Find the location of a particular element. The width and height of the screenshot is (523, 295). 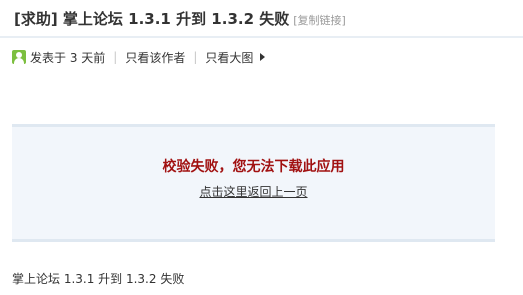

footer-thread-title: 掌上论坛 1.3.1 升到 1.3.2 失败 is located at coordinates (98, 279).